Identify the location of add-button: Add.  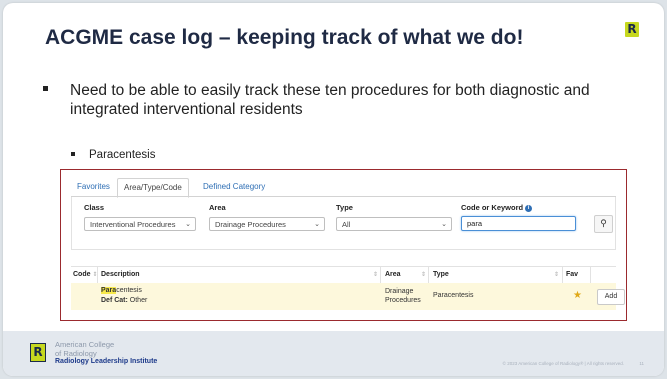
(611, 297).